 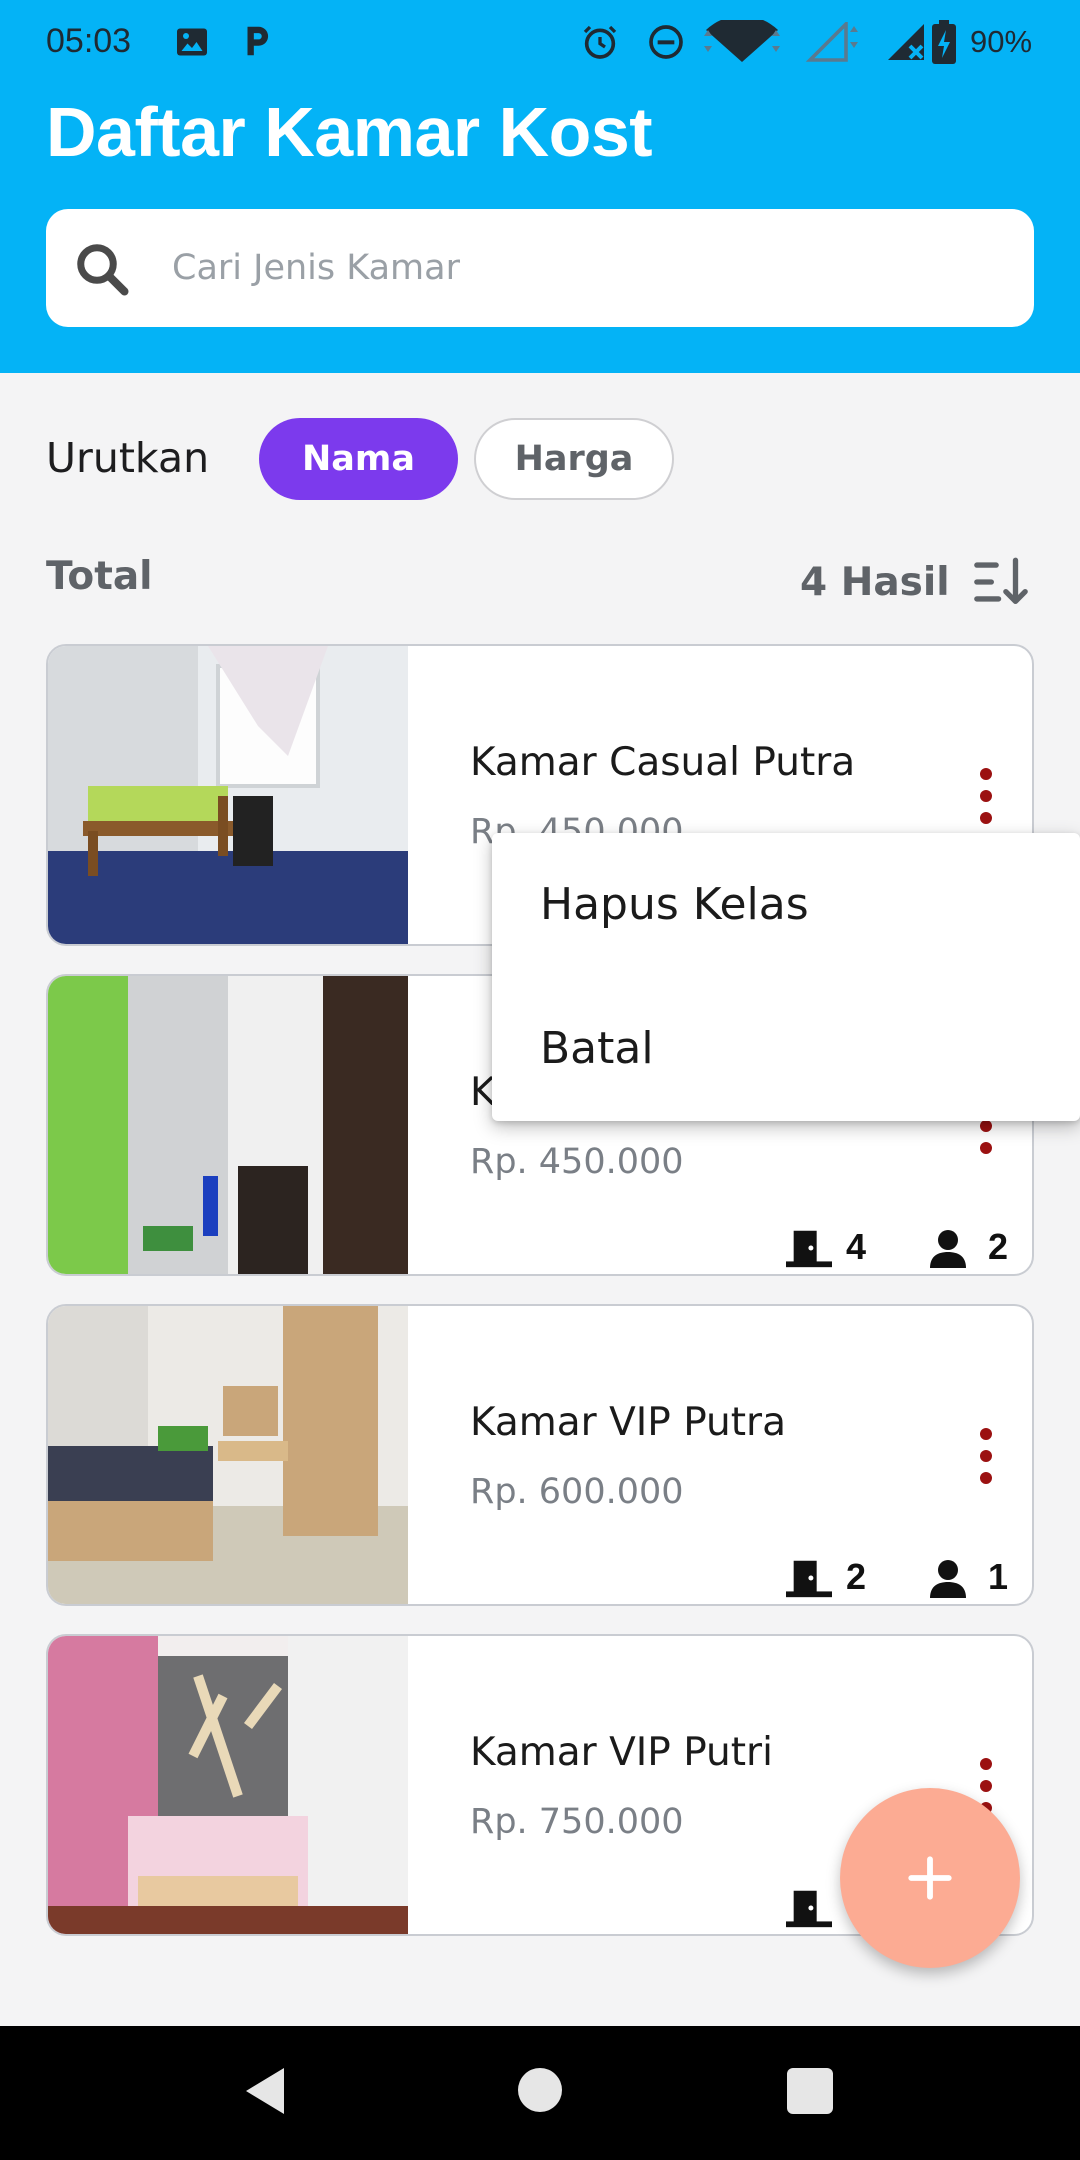 I want to click on page-title: Daftar Kamar Kost, so click(x=349, y=132).